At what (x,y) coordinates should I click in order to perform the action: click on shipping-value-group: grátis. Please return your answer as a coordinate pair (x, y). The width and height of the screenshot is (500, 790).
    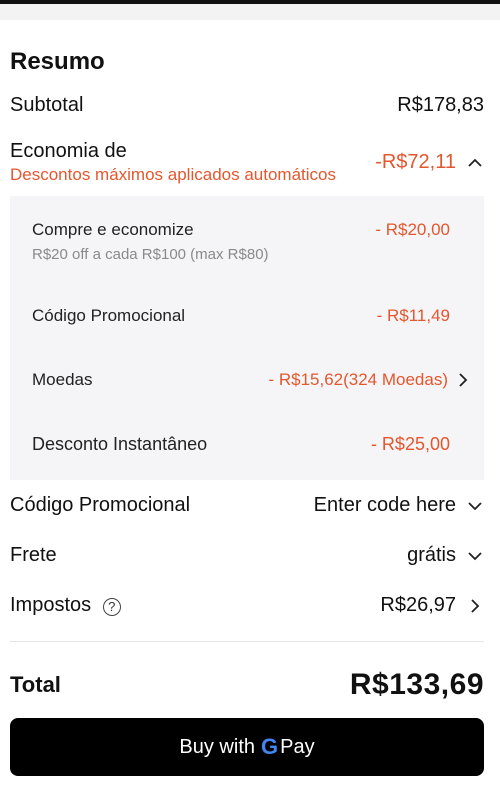
    Looking at the image, I should click on (445, 555).